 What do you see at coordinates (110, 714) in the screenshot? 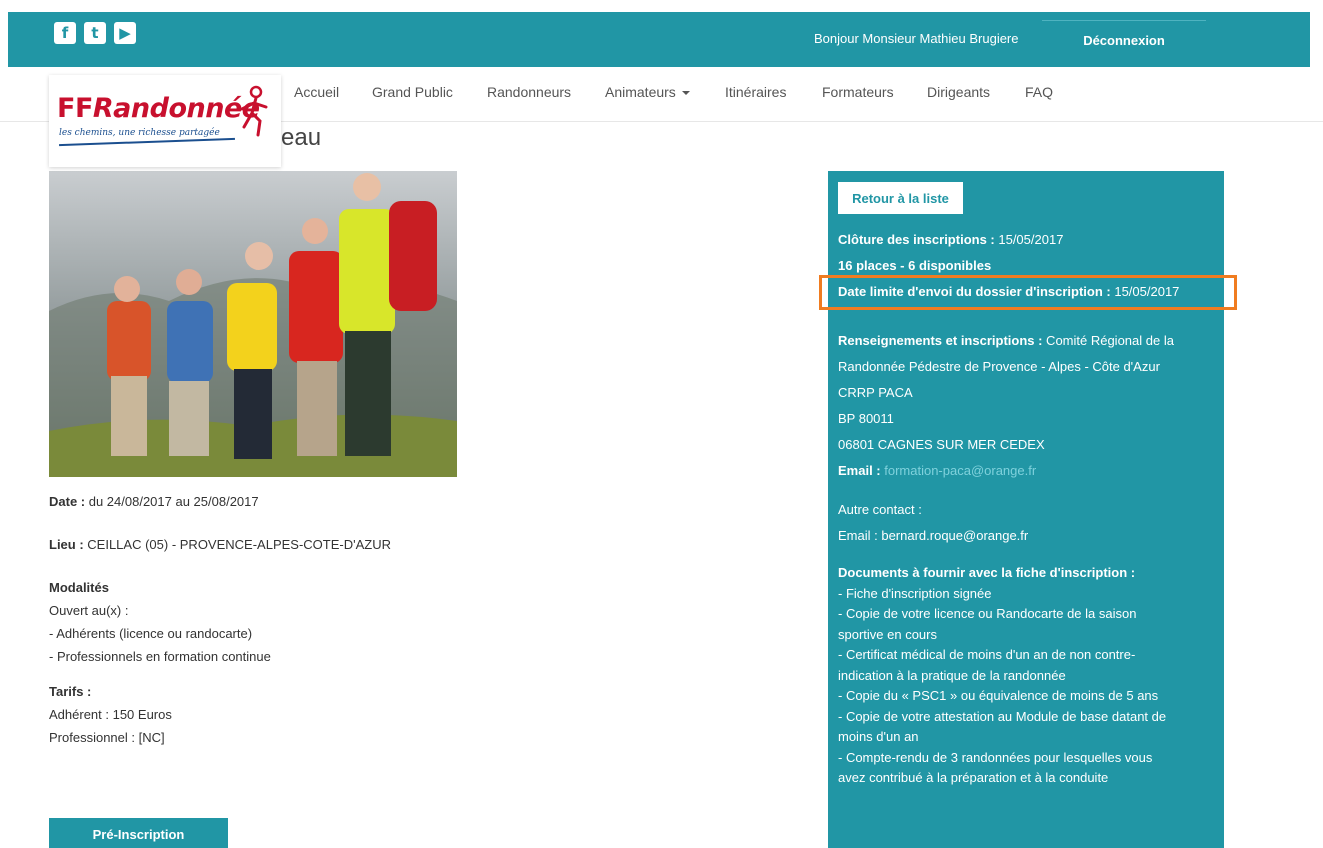
I see `tarif-line: Adhérent : 150 Euros` at bounding box center [110, 714].